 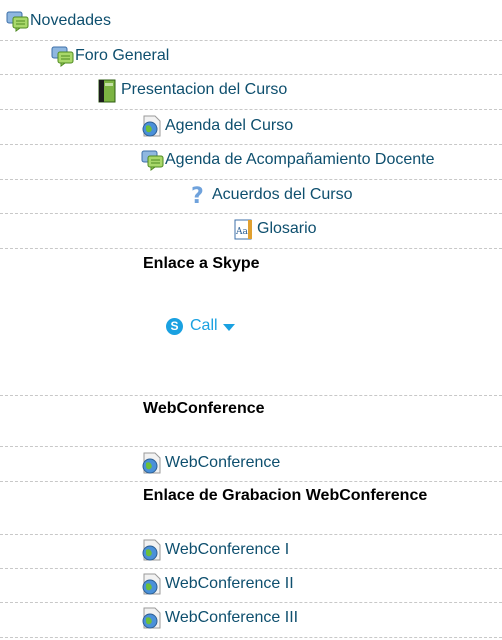 I want to click on item-label: WebConference, so click(x=223, y=462).